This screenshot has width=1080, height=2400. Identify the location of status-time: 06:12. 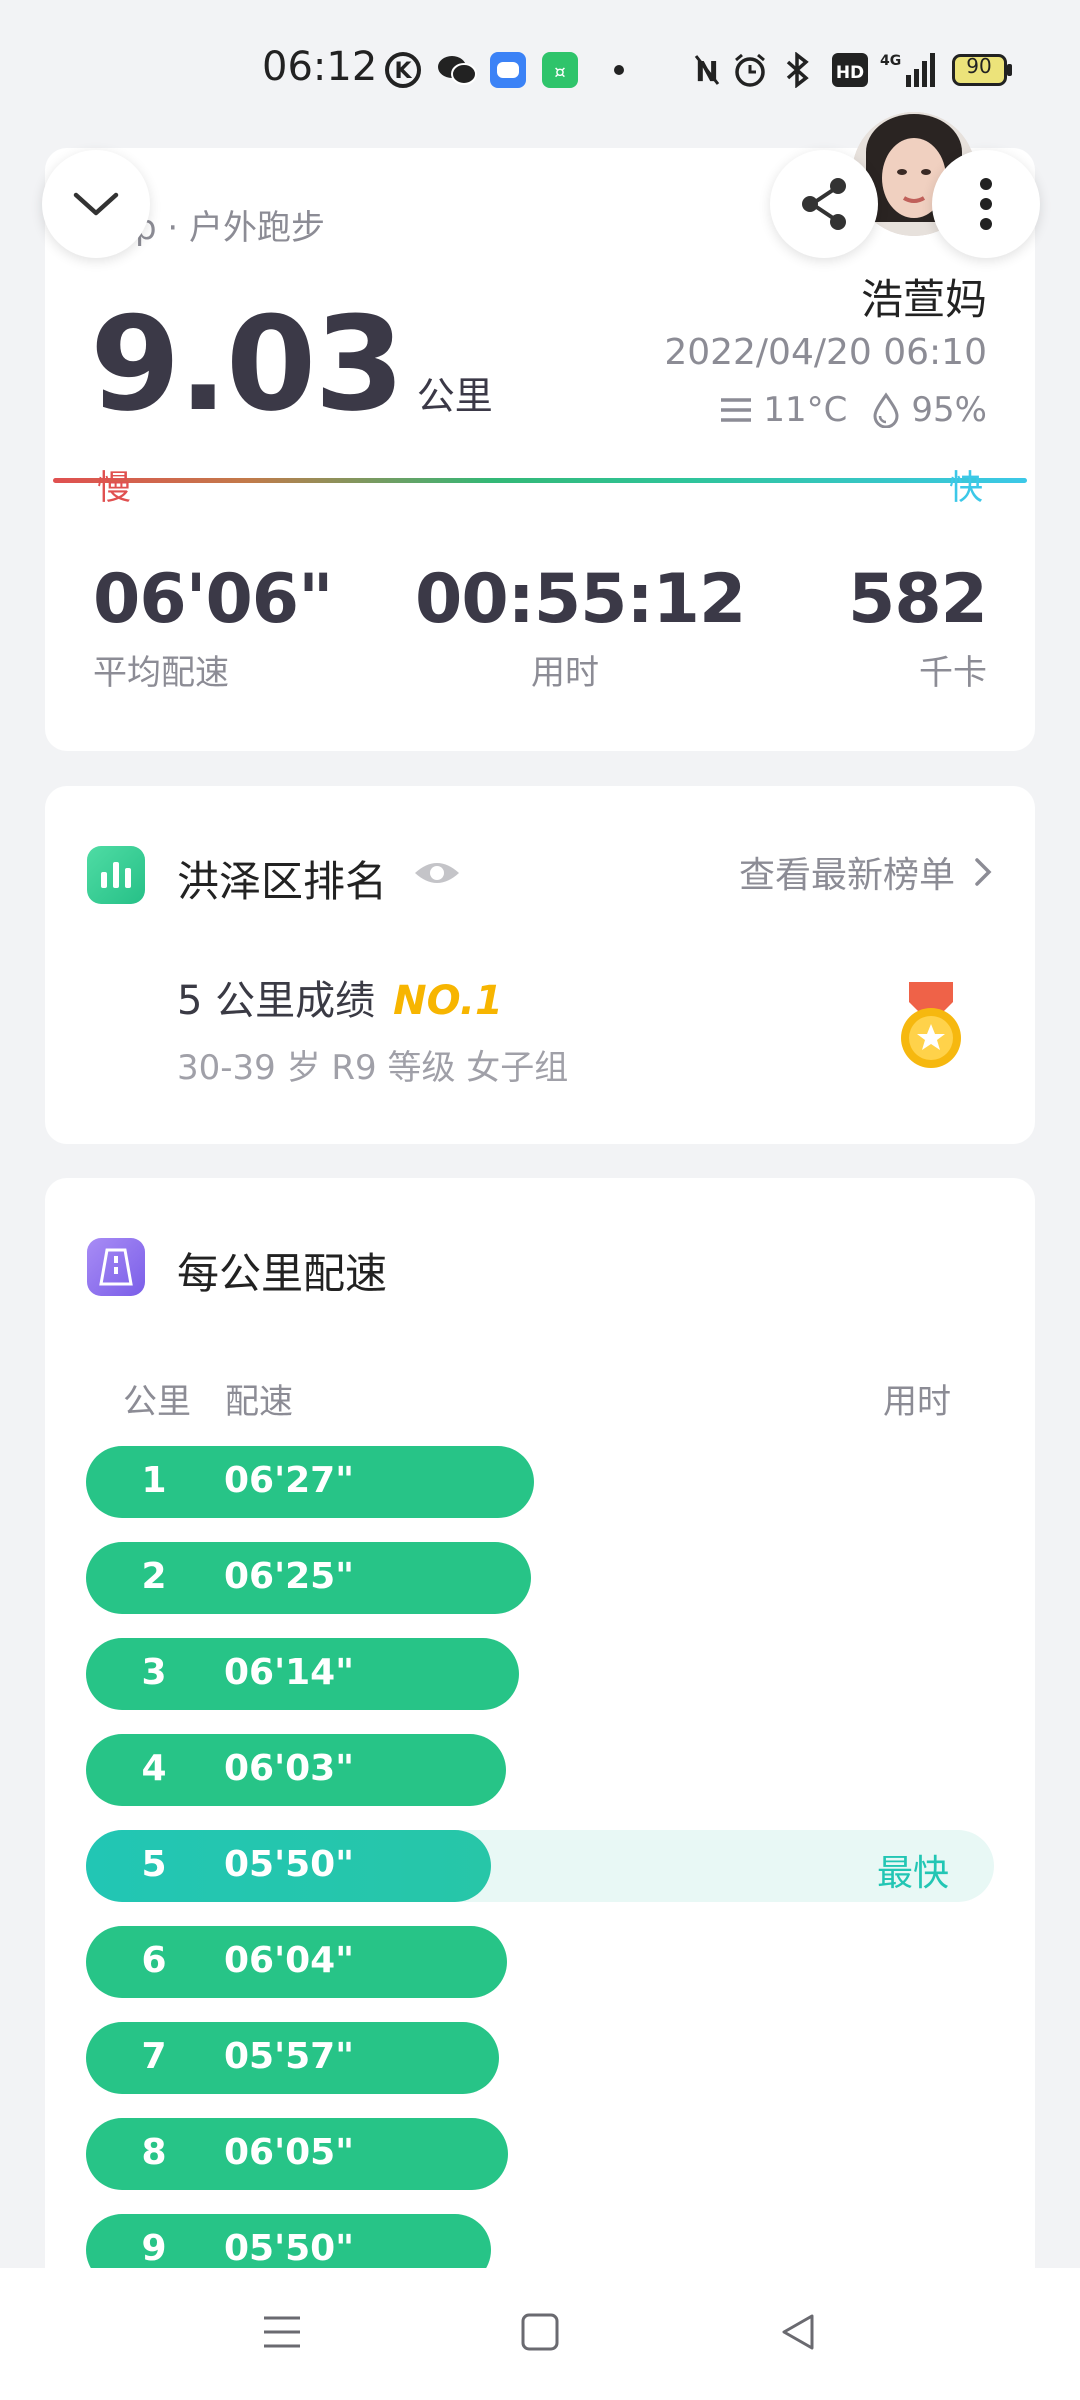
(320, 67).